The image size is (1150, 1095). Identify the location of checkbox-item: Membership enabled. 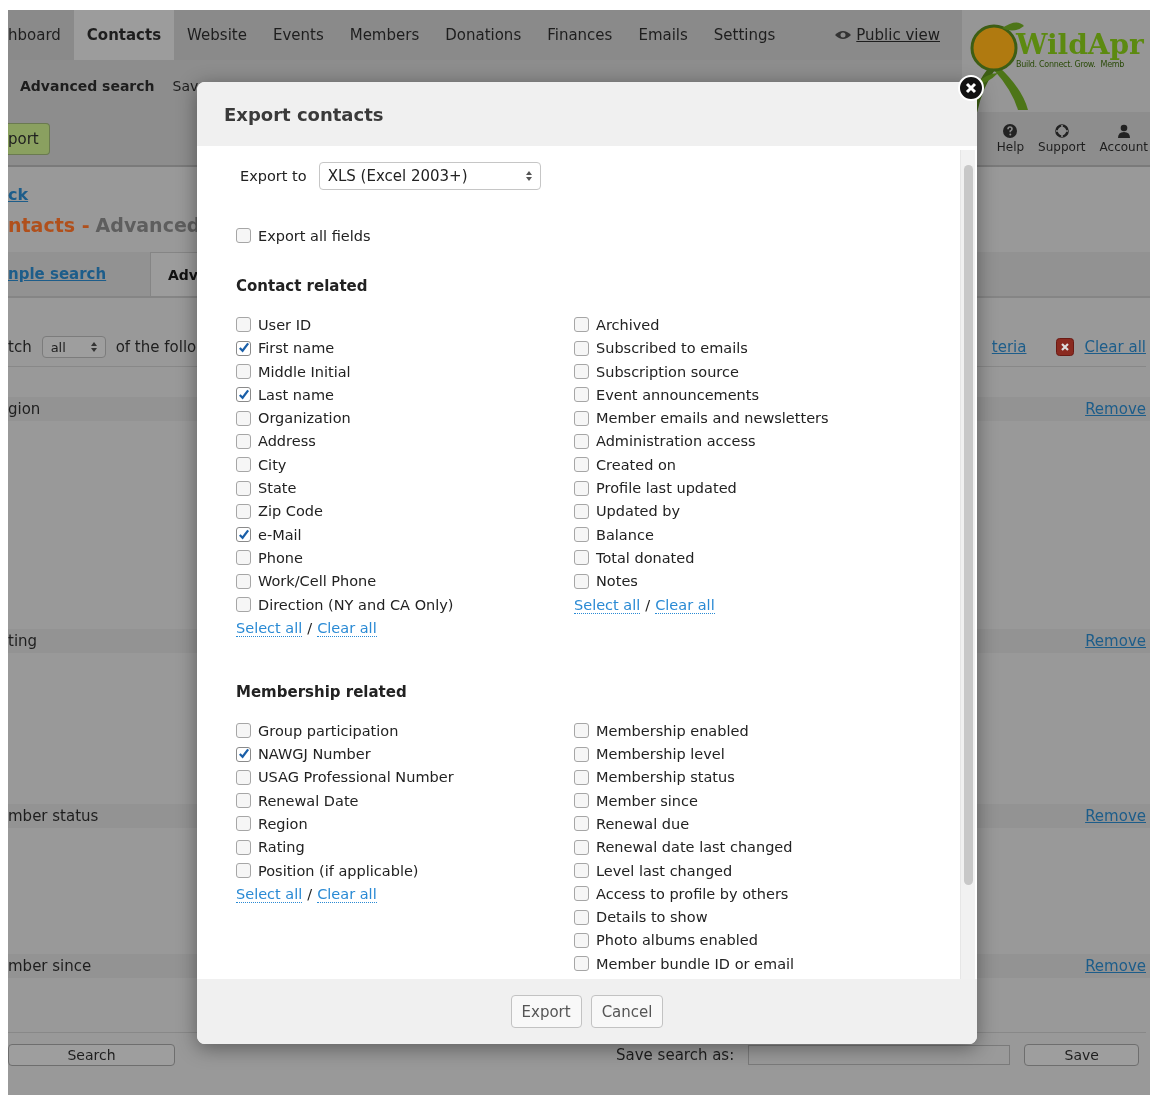
(661, 731).